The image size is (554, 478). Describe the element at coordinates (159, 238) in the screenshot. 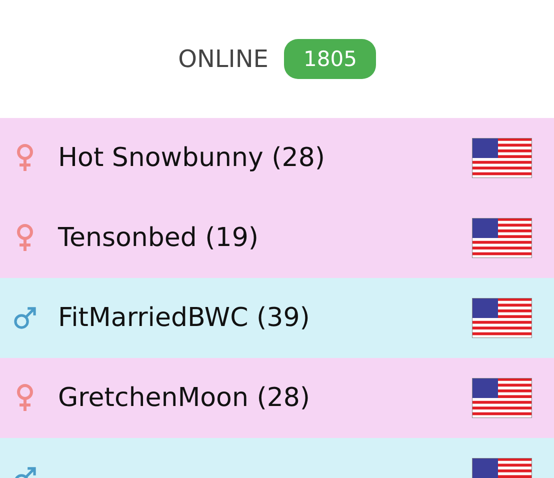

I see `user-name: Tensonbed (19)` at that location.